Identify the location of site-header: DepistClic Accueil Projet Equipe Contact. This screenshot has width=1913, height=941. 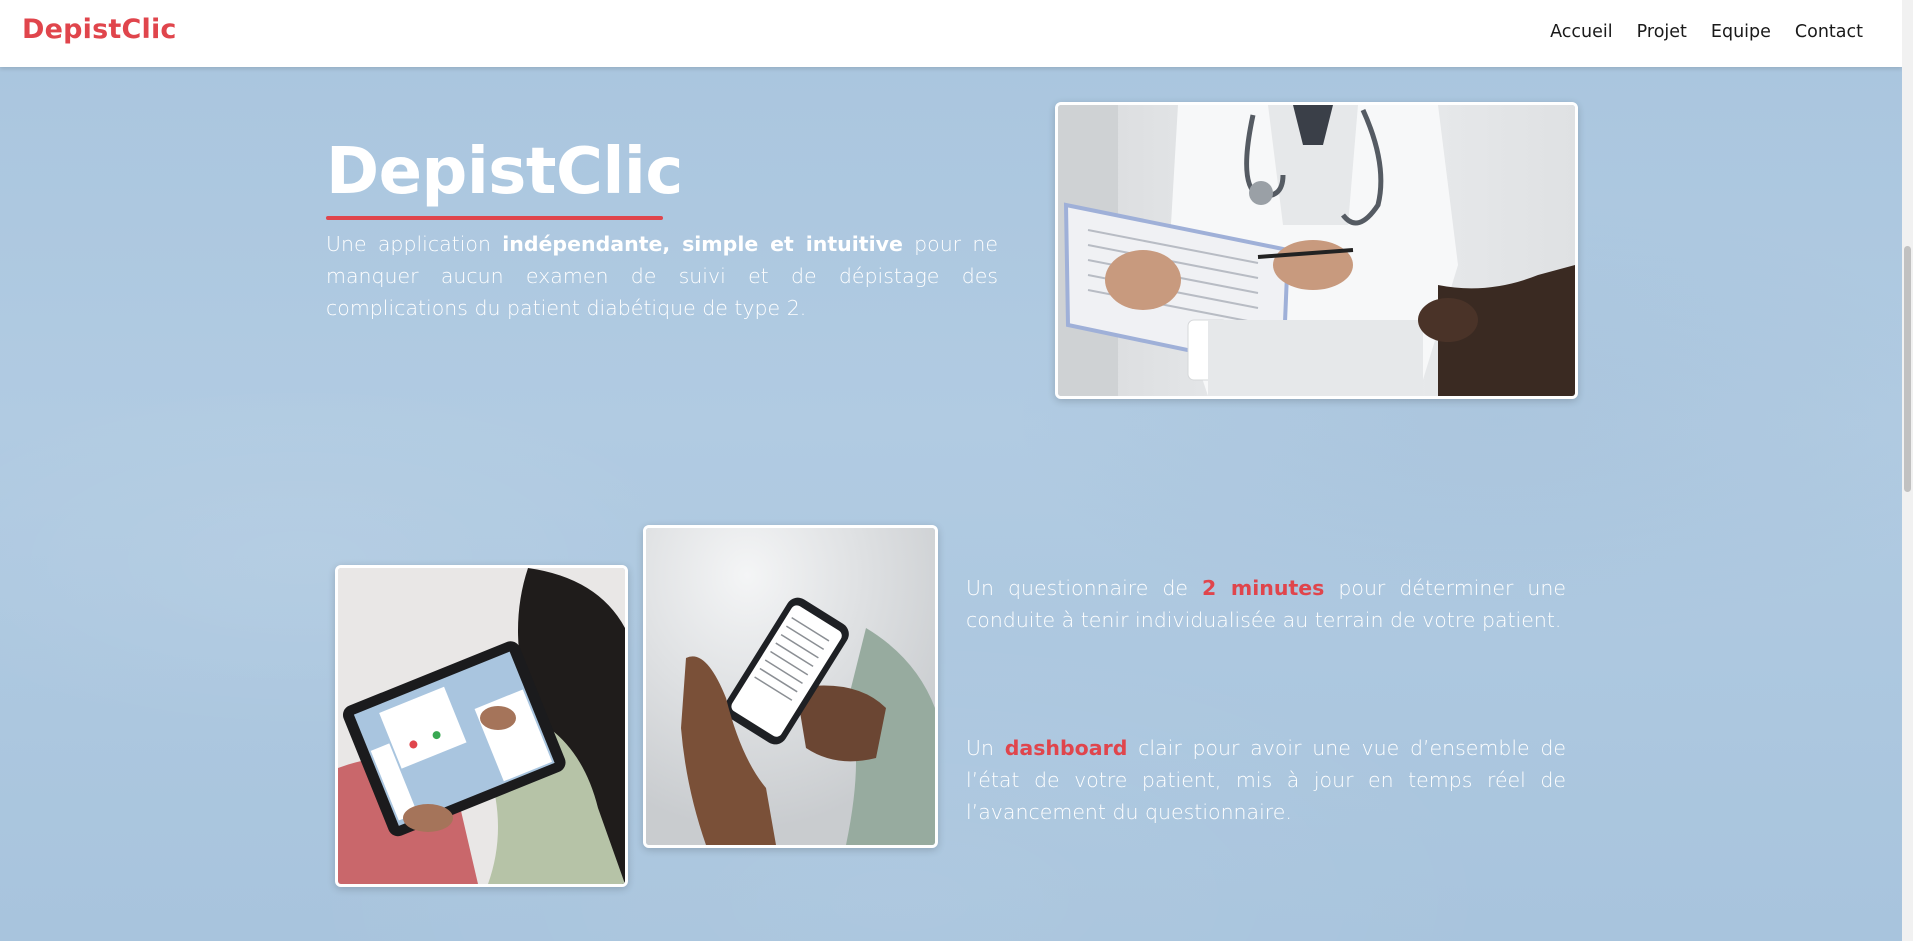
(951, 33).